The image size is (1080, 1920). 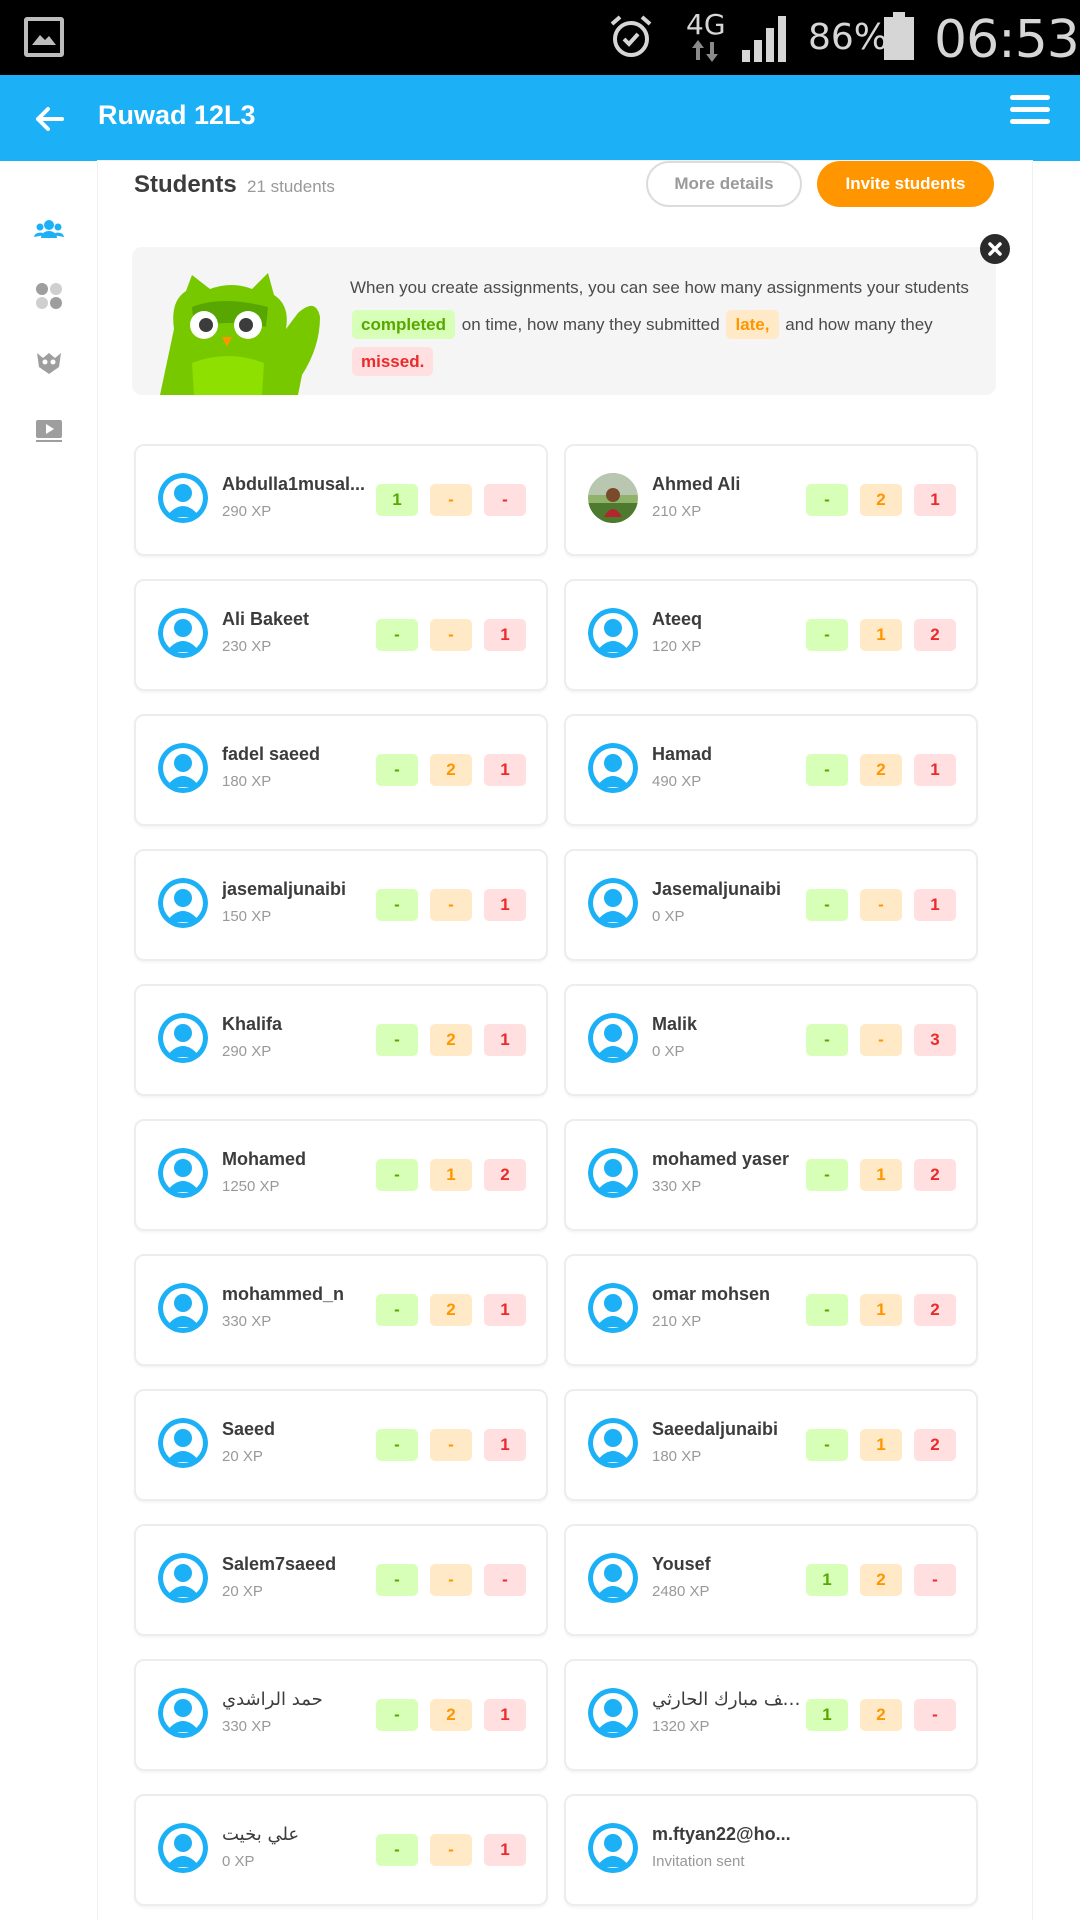 What do you see at coordinates (49, 362) in the screenshot?
I see `owl-icon` at bounding box center [49, 362].